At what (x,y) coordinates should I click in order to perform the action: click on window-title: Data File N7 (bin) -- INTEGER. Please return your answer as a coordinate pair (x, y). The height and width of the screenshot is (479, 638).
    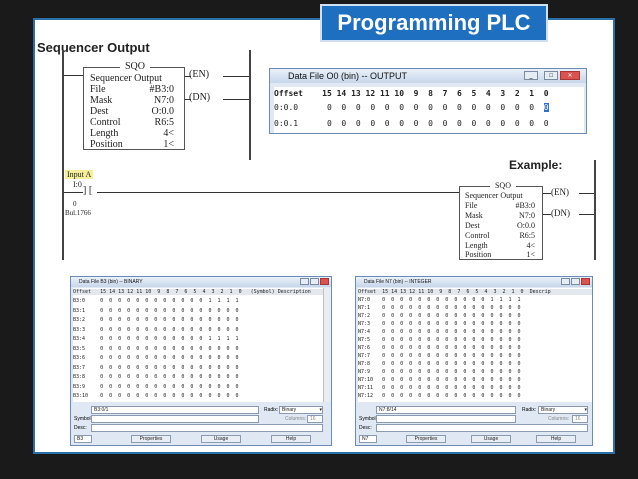
    Looking at the image, I should click on (474, 282).